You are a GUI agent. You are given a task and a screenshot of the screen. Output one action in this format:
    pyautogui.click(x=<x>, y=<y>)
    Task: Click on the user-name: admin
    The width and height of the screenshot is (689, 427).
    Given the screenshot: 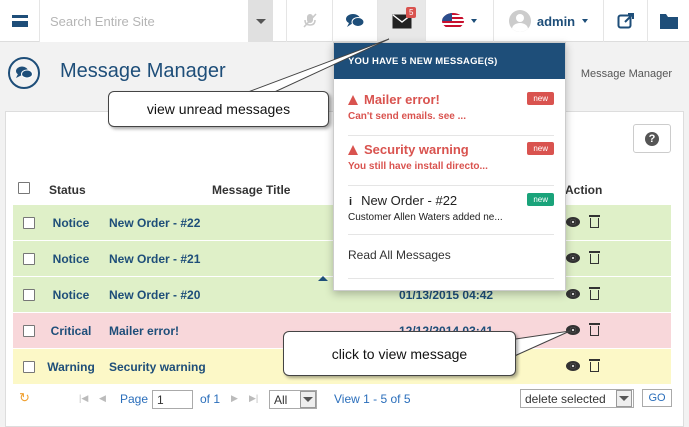 What is the action you would take?
    pyautogui.click(x=556, y=21)
    